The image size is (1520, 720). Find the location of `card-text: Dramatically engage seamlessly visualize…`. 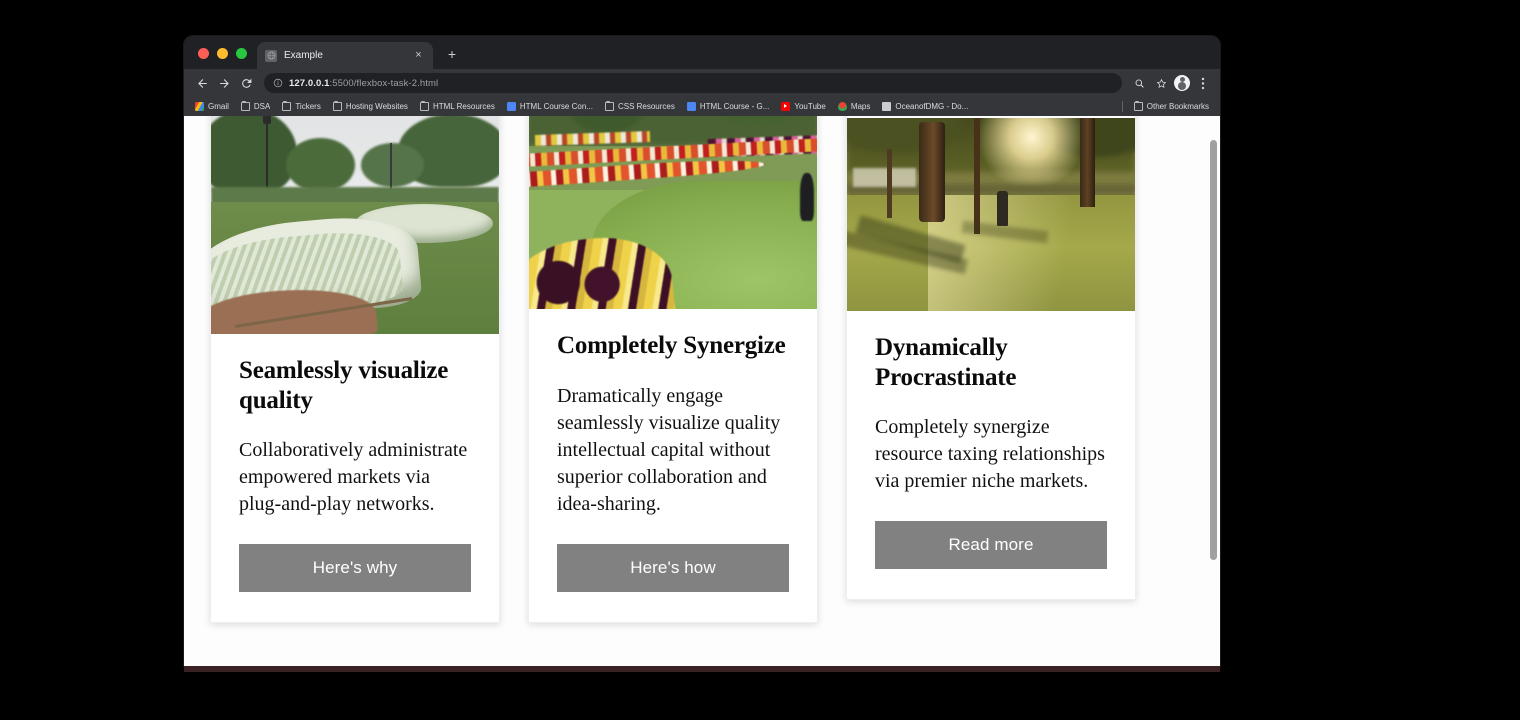

card-text: Dramatically engage seamlessly visualize… is located at coordinates (669, 449).